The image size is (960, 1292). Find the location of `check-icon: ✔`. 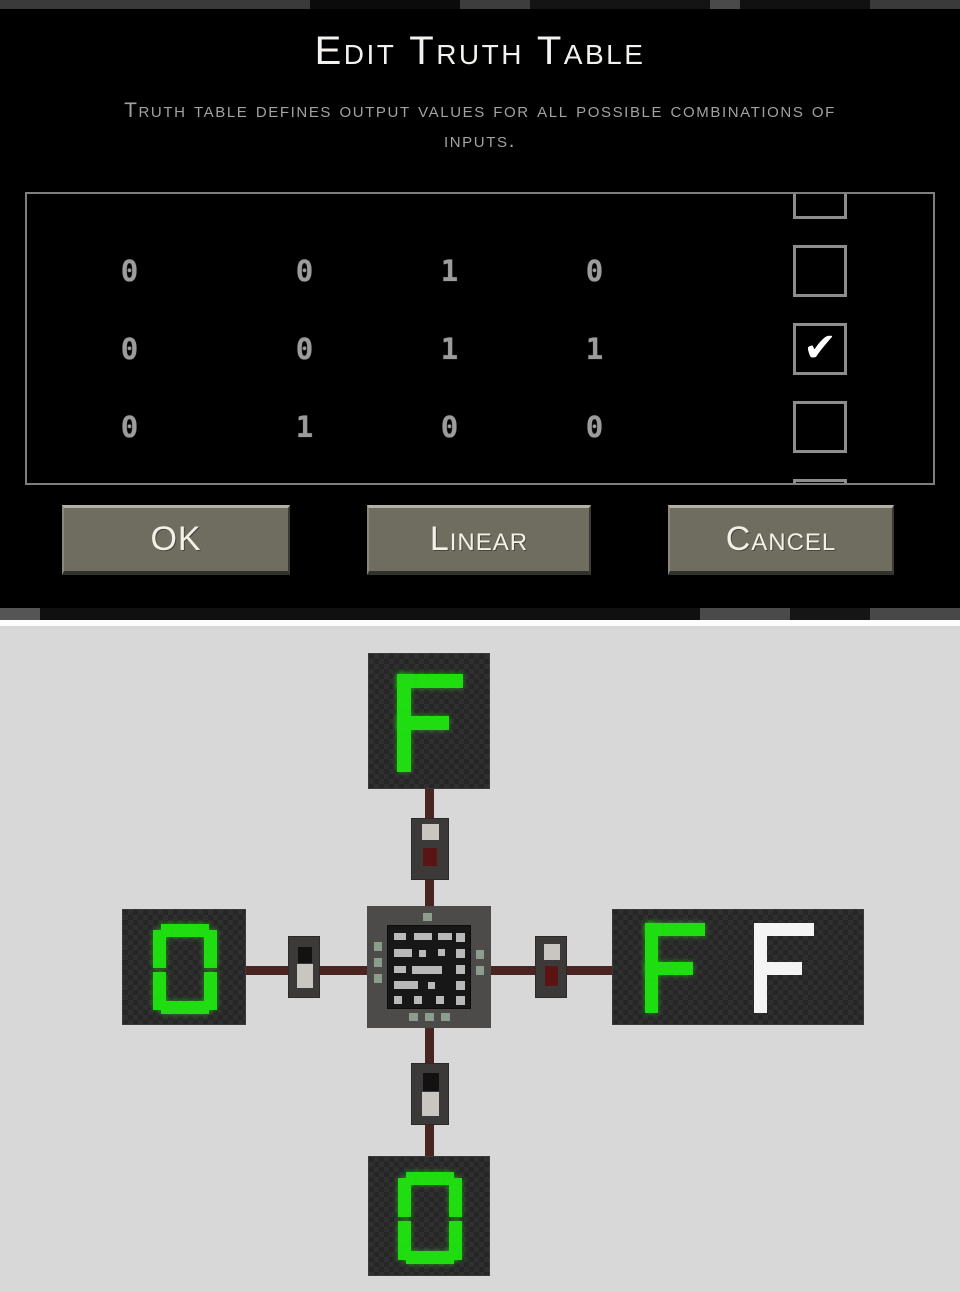

check-icon: ✔ is located at coordinates (820, 348).